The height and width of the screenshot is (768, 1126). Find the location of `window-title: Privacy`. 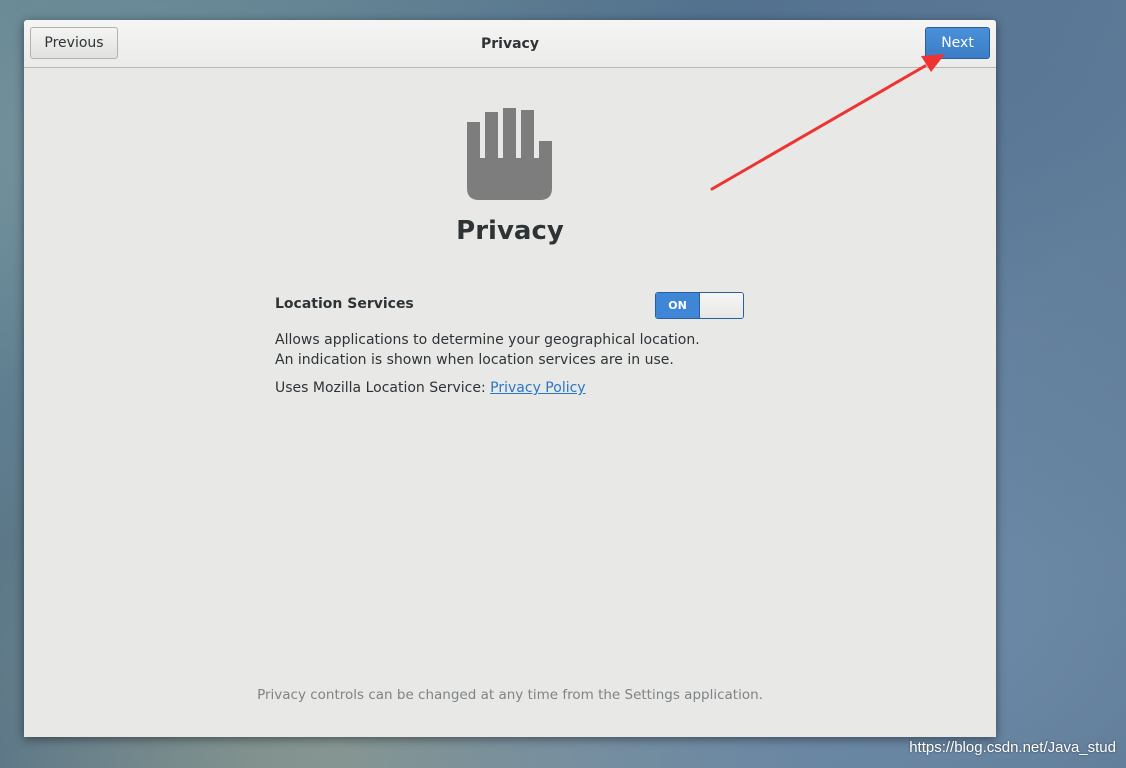

window-title: Privacy is located at coordinates (510, 43).